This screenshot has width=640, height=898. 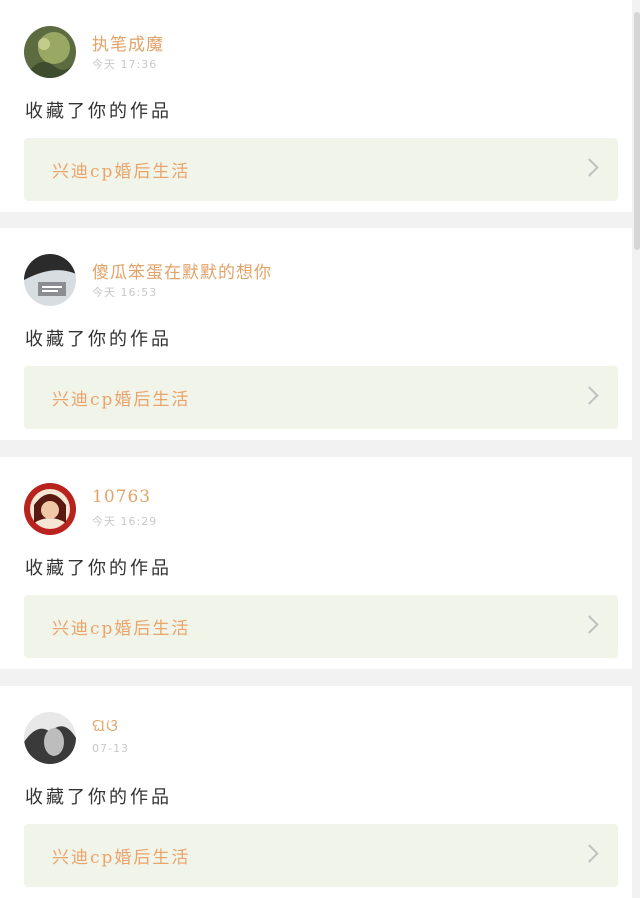 I want to click on timestamp: 今天 16:29, so click(x=125, y=521).